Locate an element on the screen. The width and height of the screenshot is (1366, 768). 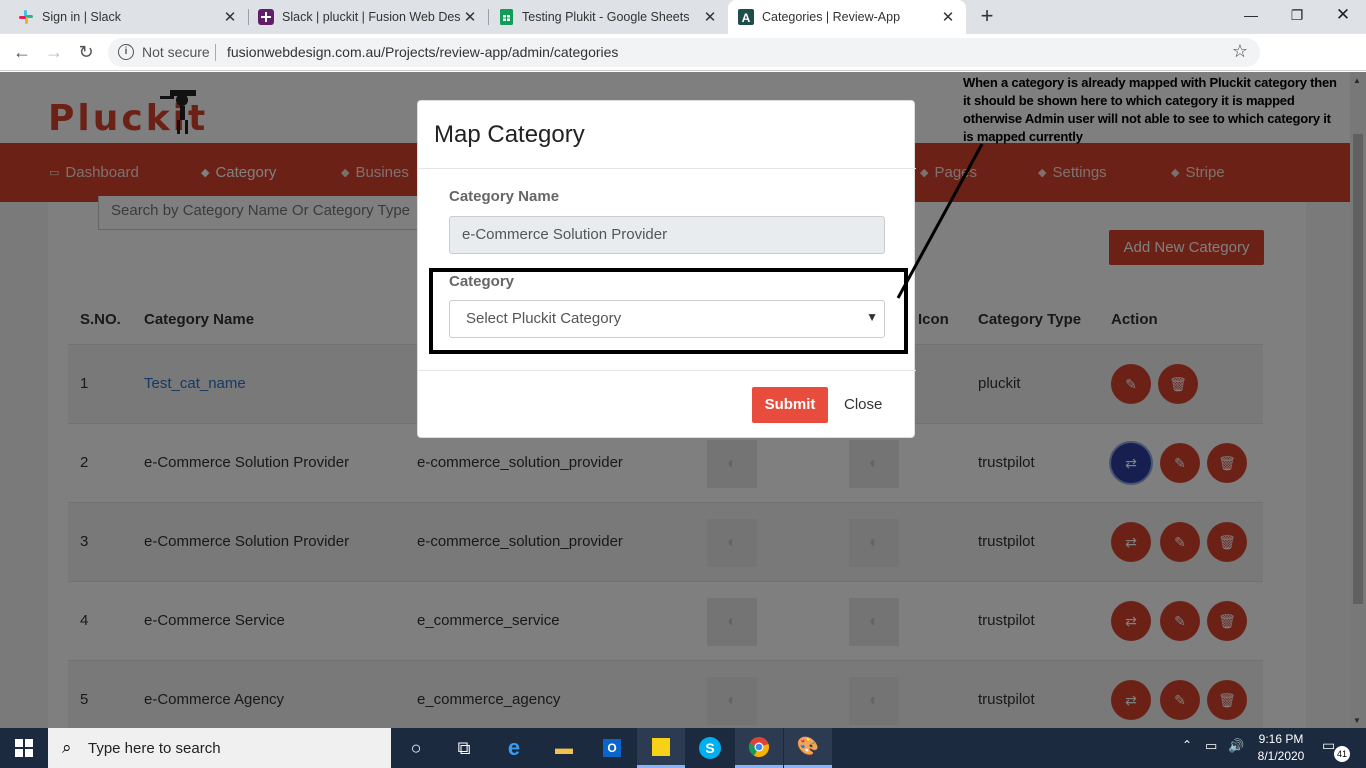
security-label: Not secure is located at coordinates (176, 52).